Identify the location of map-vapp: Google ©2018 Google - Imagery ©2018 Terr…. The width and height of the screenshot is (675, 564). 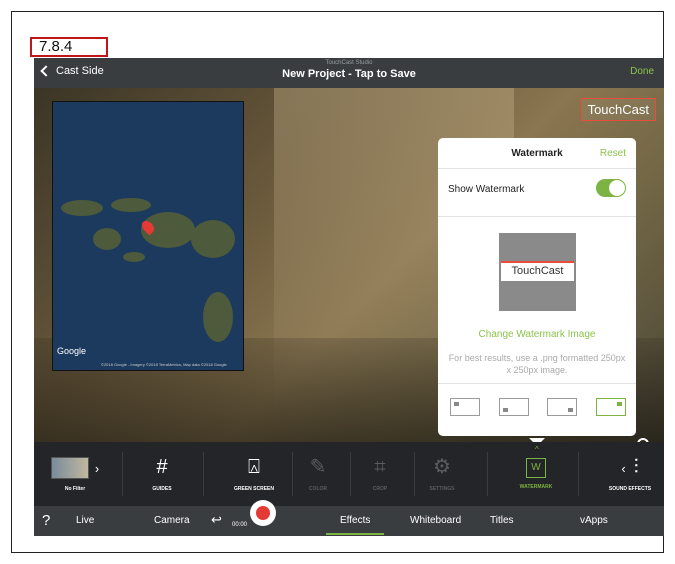
(148, 236).